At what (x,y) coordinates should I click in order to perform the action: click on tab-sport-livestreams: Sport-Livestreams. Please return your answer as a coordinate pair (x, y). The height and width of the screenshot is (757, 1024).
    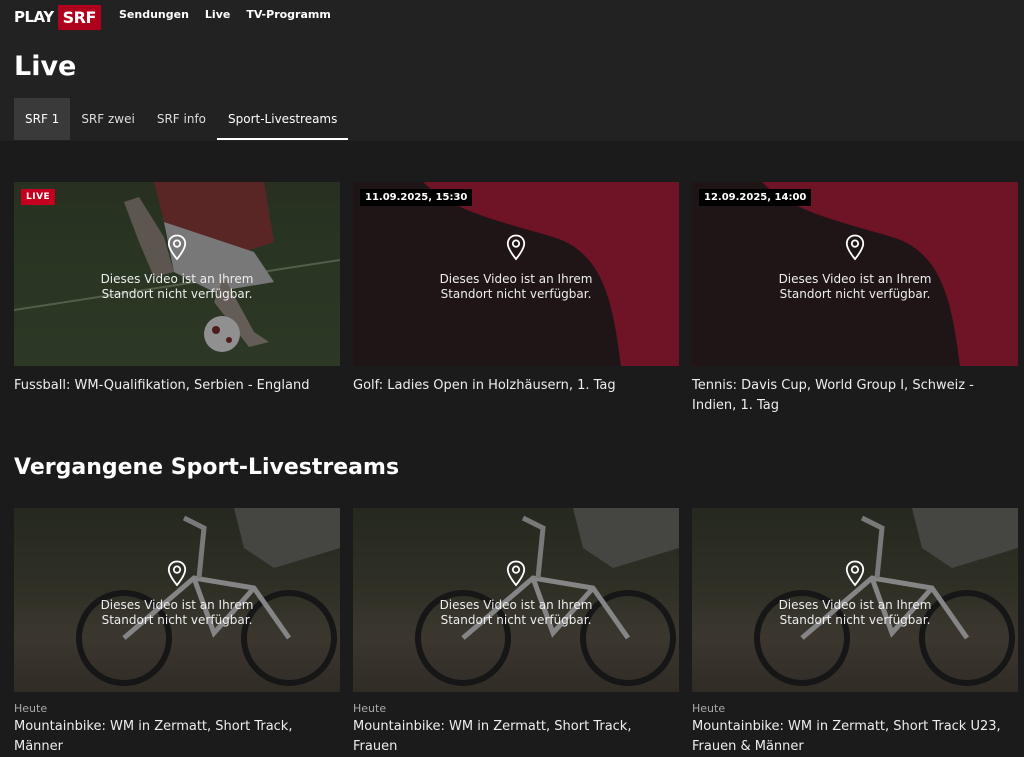
    Looking at the image, I should click on (283, 119).